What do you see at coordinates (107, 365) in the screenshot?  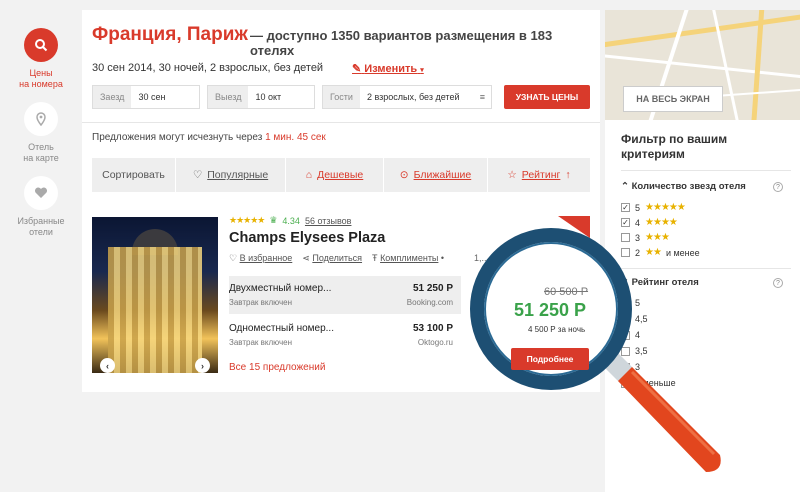 I see `chevron-left-icon: ‹` at bounding box center [107, 365].